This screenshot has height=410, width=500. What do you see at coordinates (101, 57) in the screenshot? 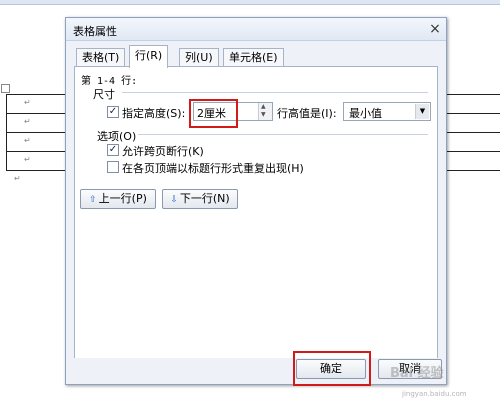
I see `tab-table: 表格(T)` at bounding box center [101, 57].